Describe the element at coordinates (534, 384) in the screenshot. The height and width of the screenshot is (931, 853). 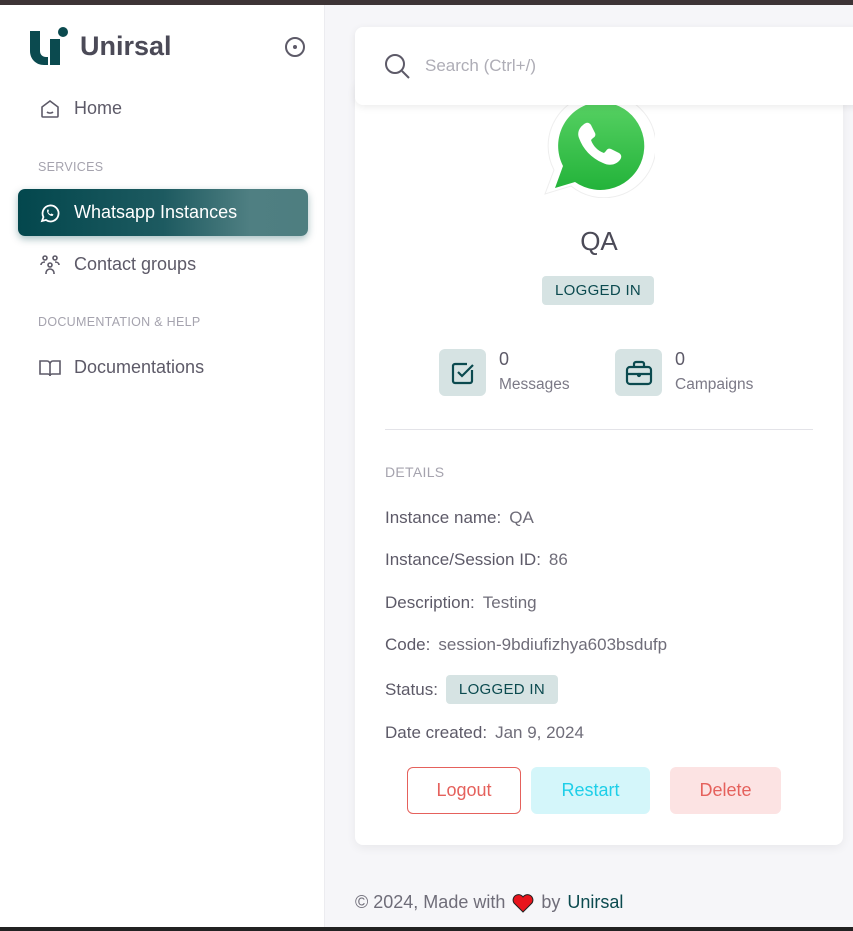
I see `stat-label: Messages` at that location.